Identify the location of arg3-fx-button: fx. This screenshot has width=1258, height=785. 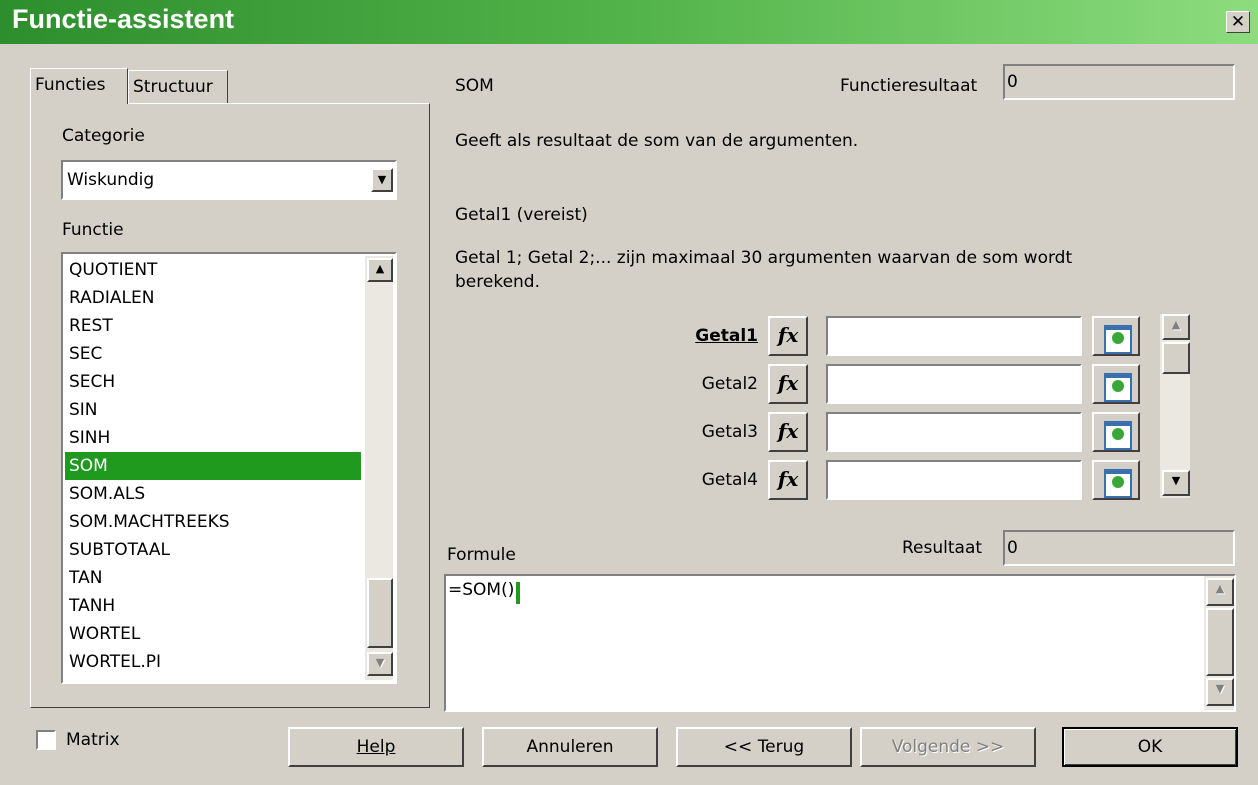
(788, 432).